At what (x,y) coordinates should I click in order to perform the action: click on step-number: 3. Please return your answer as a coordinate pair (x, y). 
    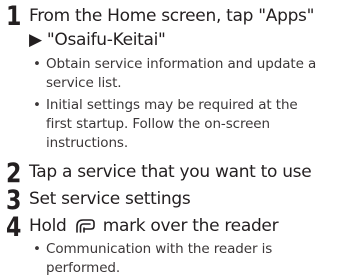
    Looking at the image, I should click on (14, 200).